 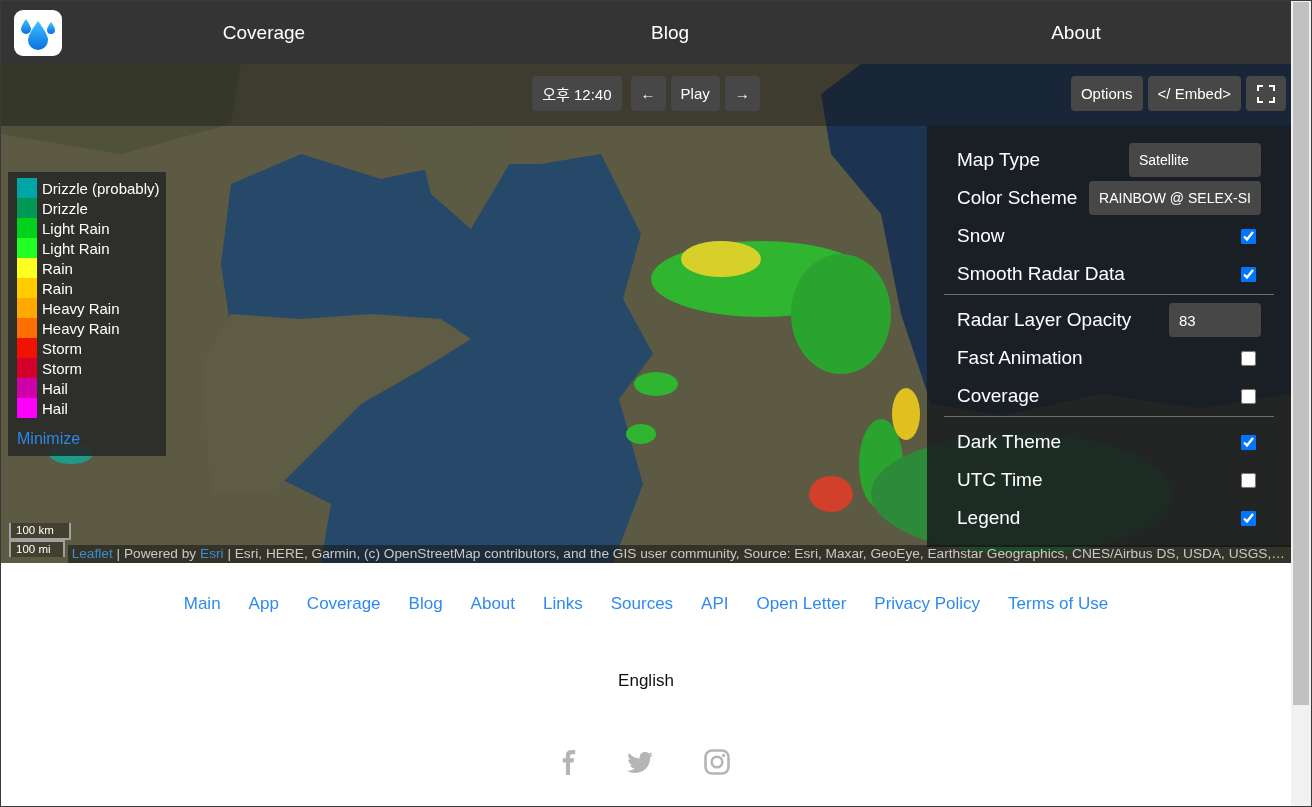 What do you see at coordinates (38, 32) in the screenshot?
I see `raindrop-logo` at bounding box center [38, 32].